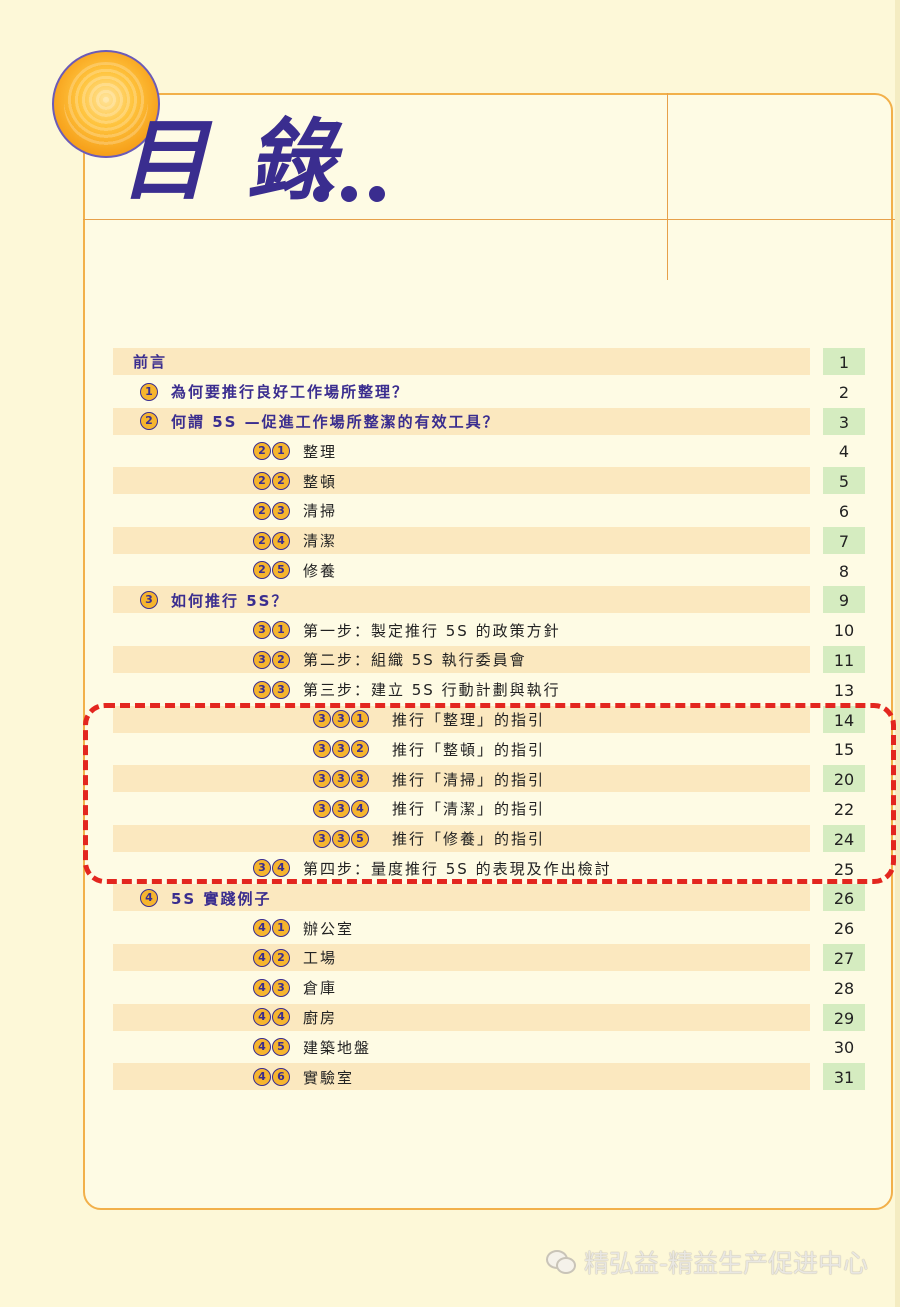 This screenshot has height=1307, width=900. I want to click on toc-page-number: 6, so click(844, 511).